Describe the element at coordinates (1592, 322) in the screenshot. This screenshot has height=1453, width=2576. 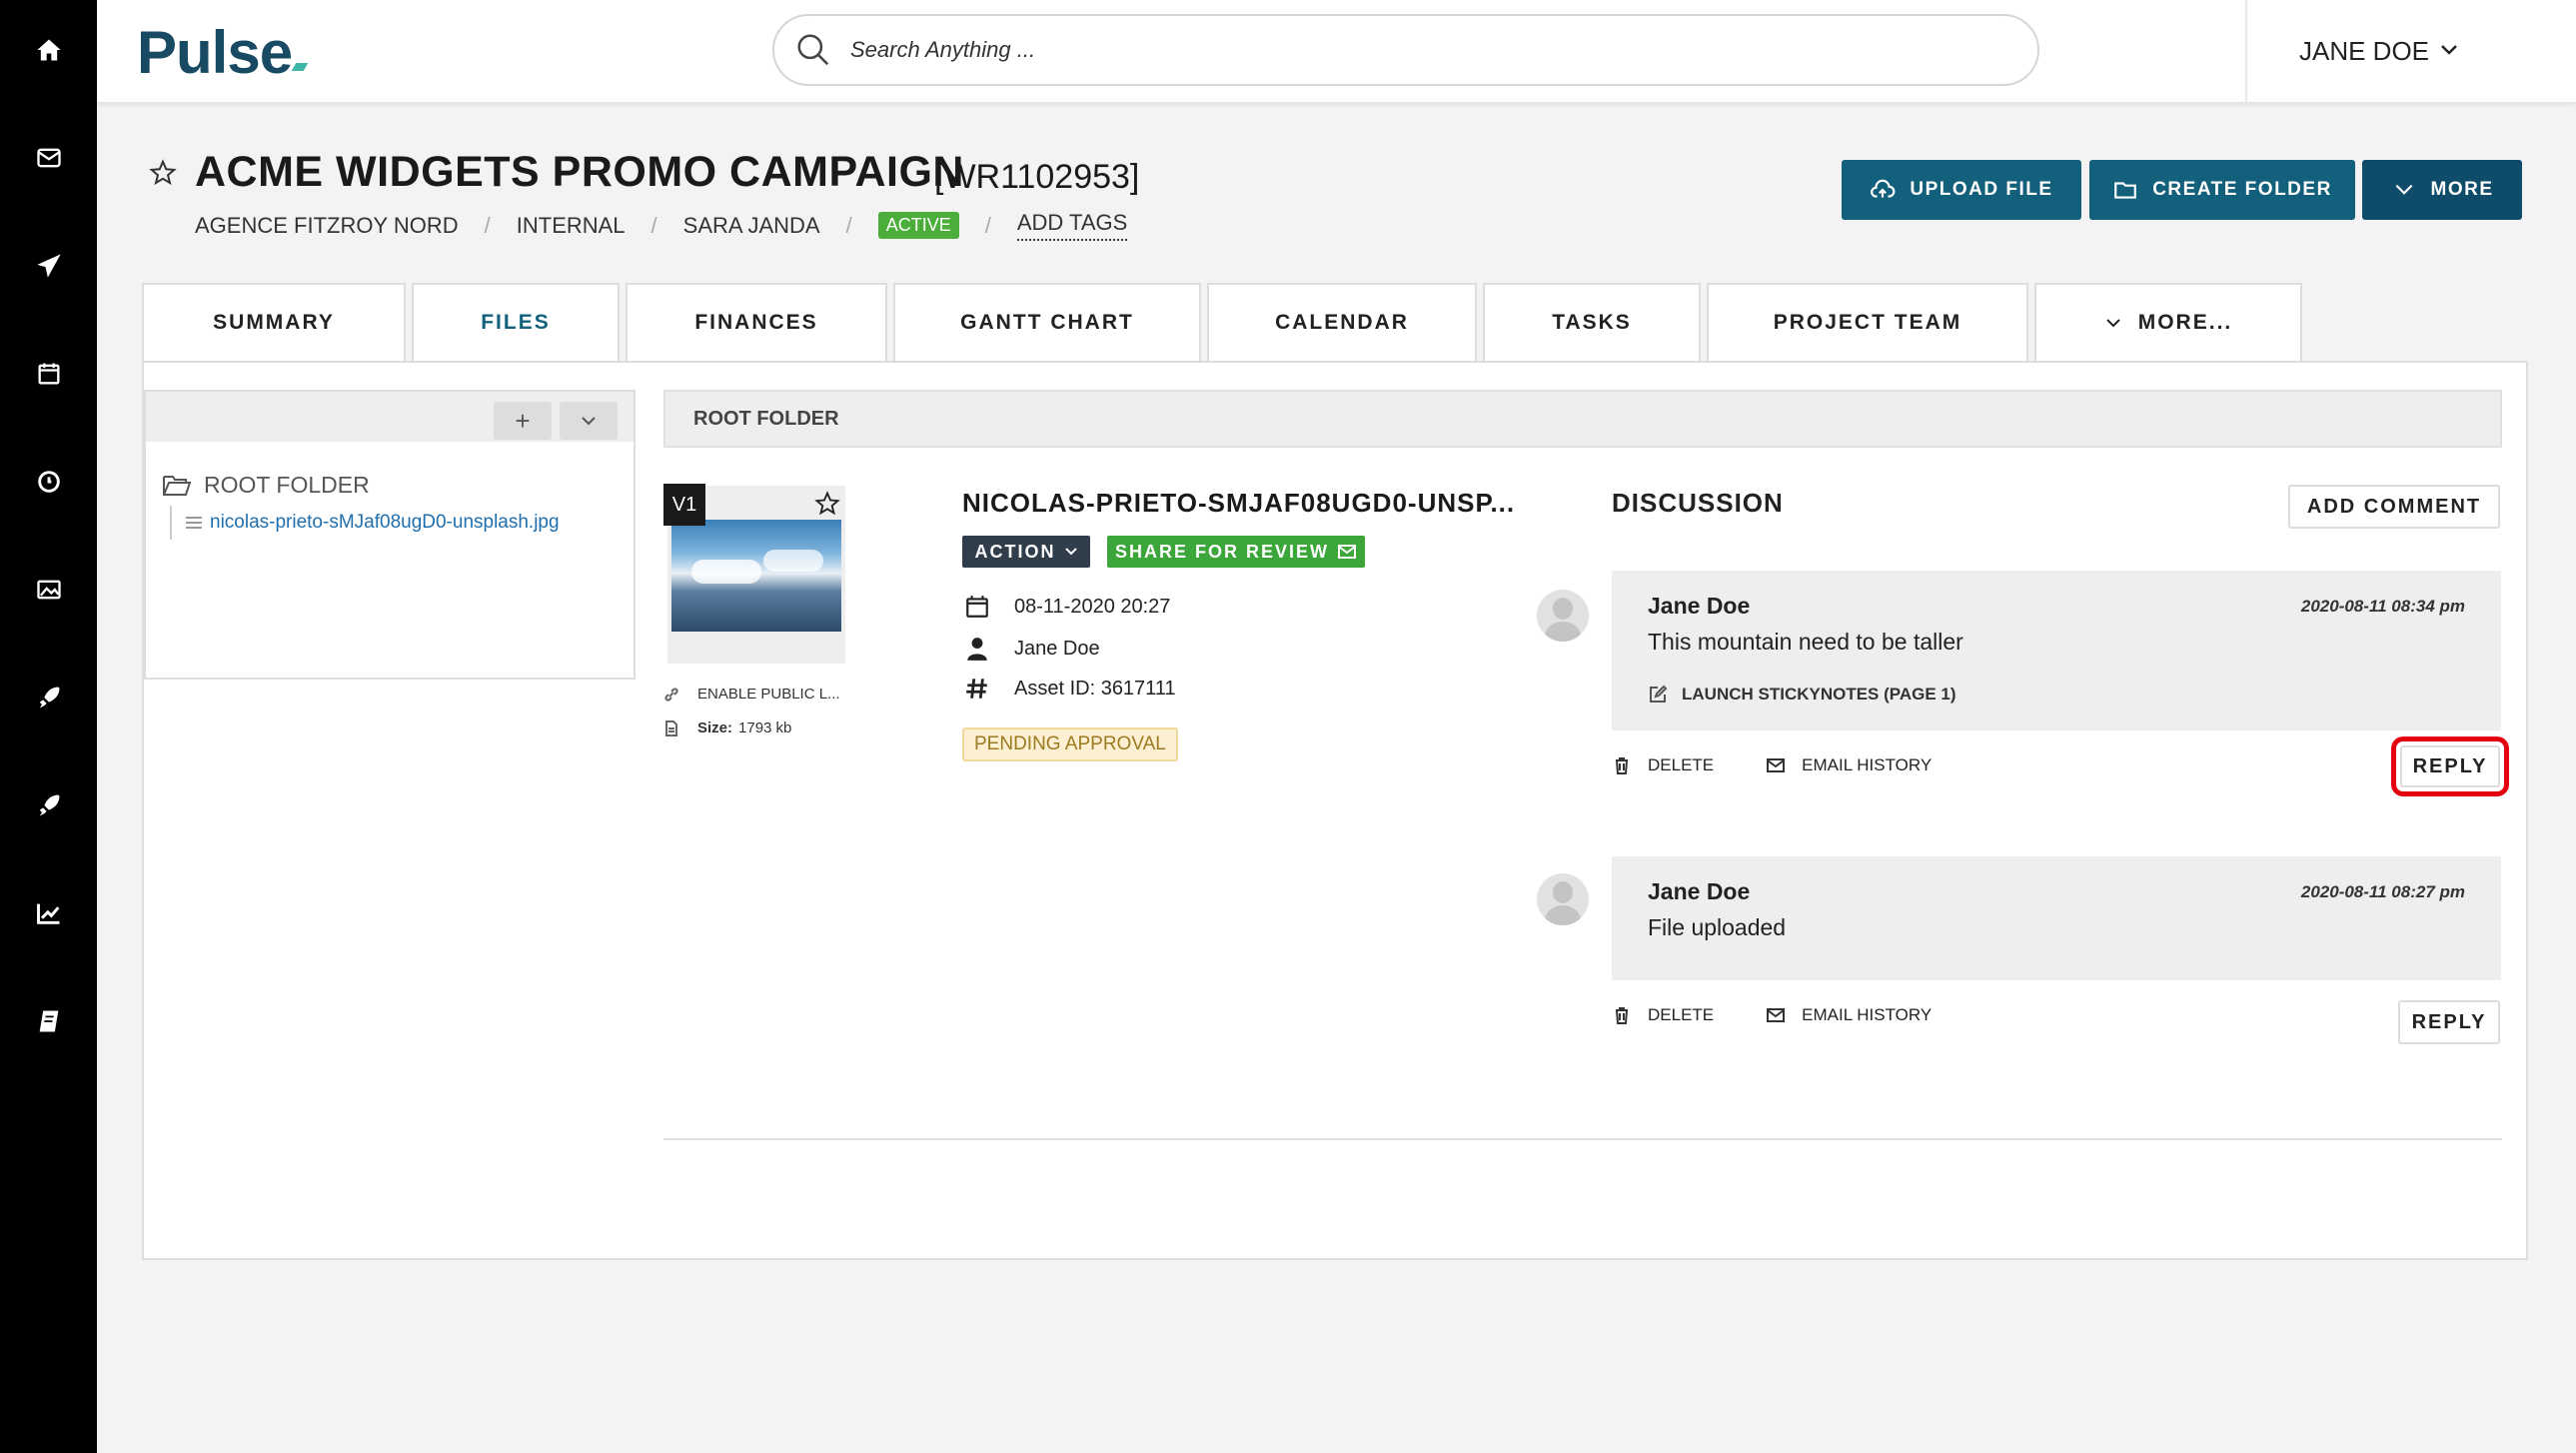
I see `tab-tasks: TASKS` at that location.